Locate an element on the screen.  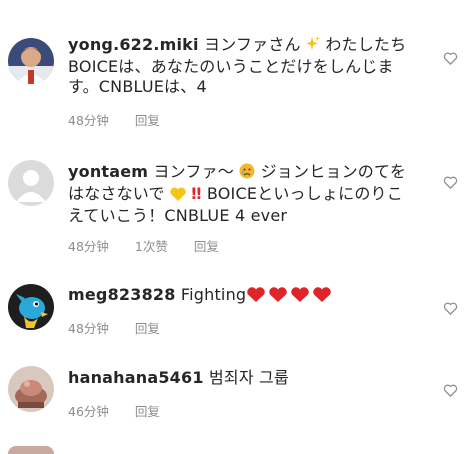
partial-red-heart-icon is located at coordinates (194, 451).